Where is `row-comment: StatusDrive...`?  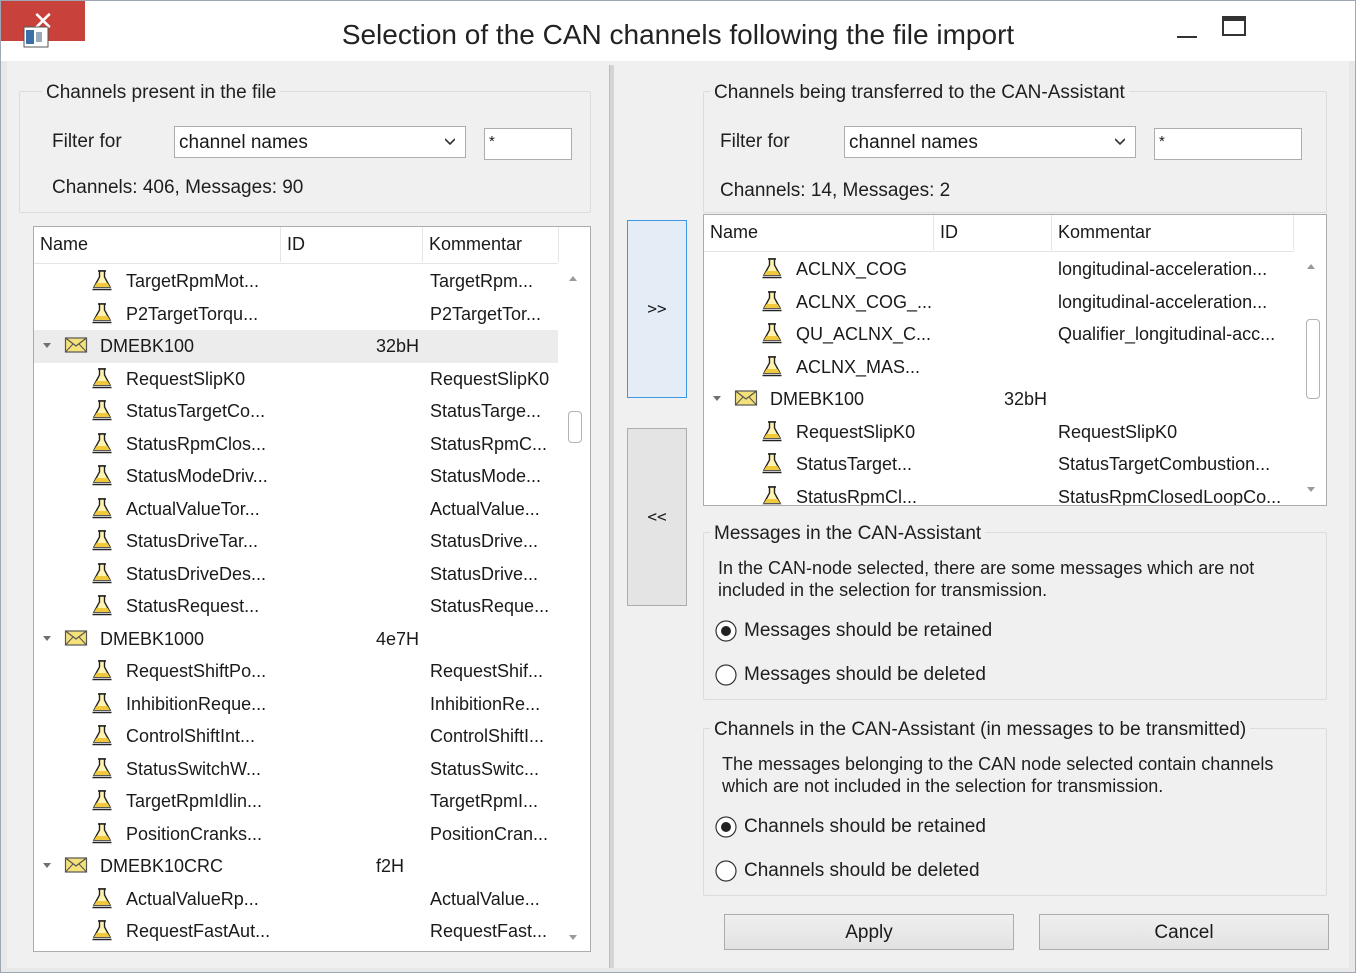 row-comment: StatusDrive... is located at coordinates (484, 541).